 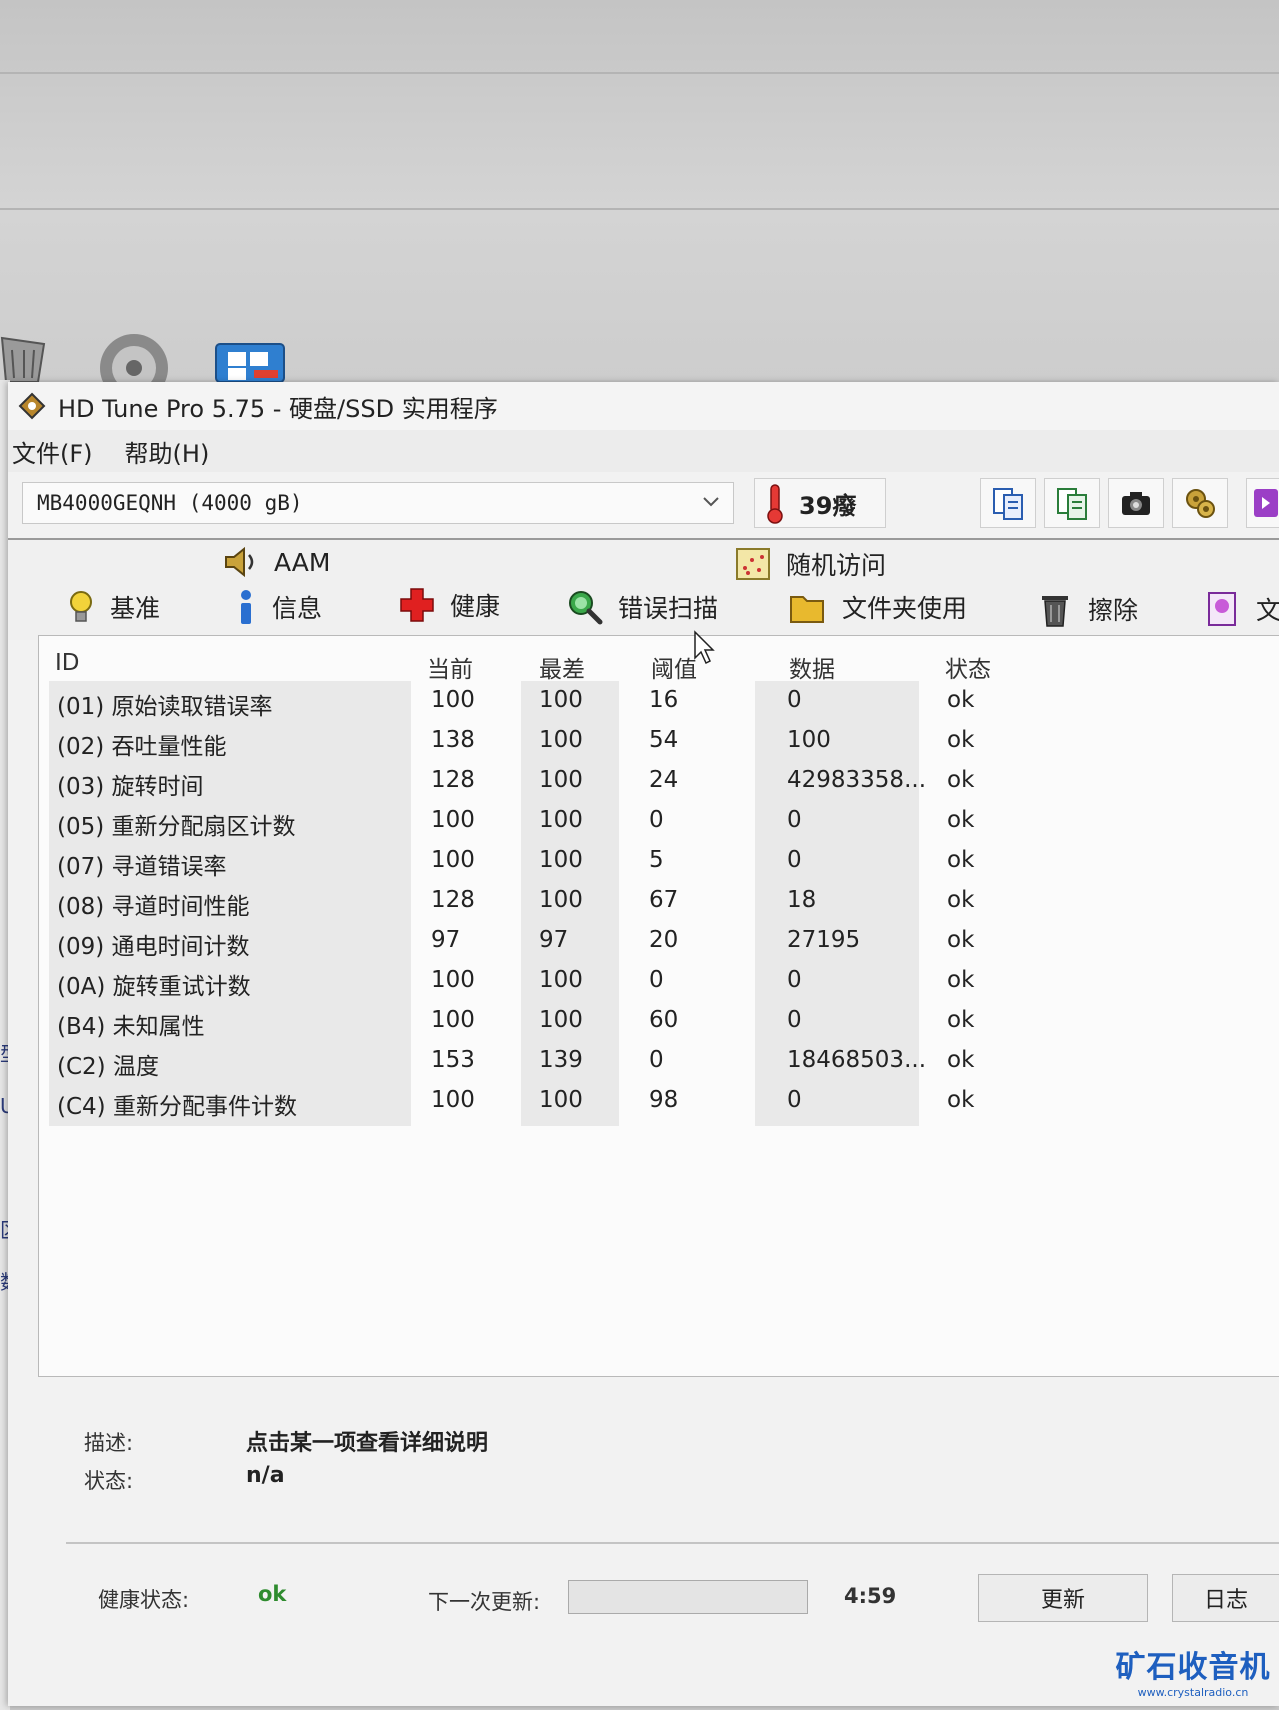 I want to click on title-bar: HD Tune Pro 5.75 - 硬盘/SSD 实用程序, so click(x=643, y=406).